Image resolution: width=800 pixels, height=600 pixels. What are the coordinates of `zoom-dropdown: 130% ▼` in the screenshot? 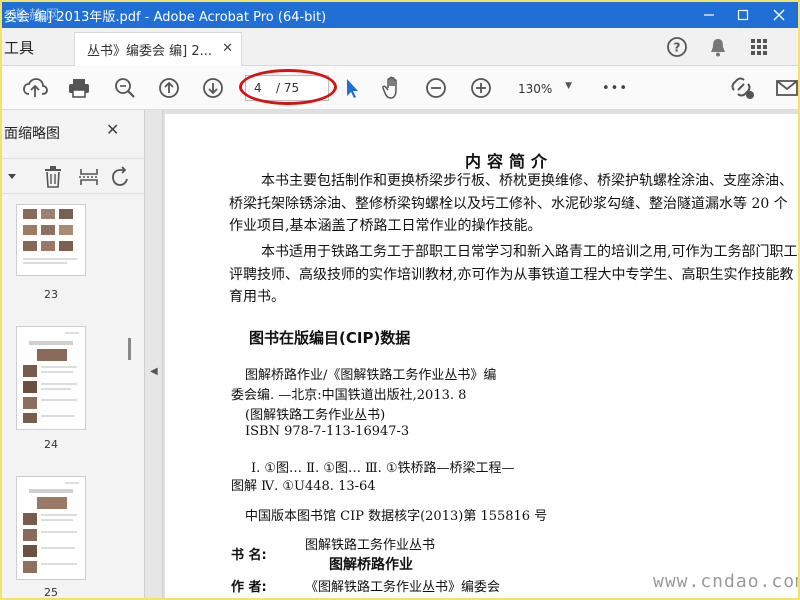 It's located at (545, 89).